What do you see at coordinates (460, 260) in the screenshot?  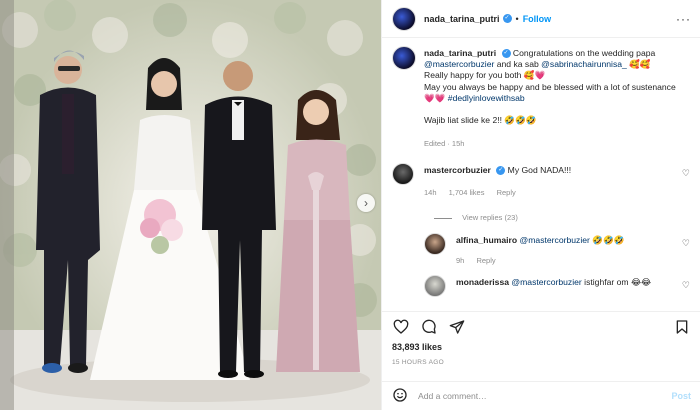 I see `comment-time: 9h` at bounding box center [460, 260].